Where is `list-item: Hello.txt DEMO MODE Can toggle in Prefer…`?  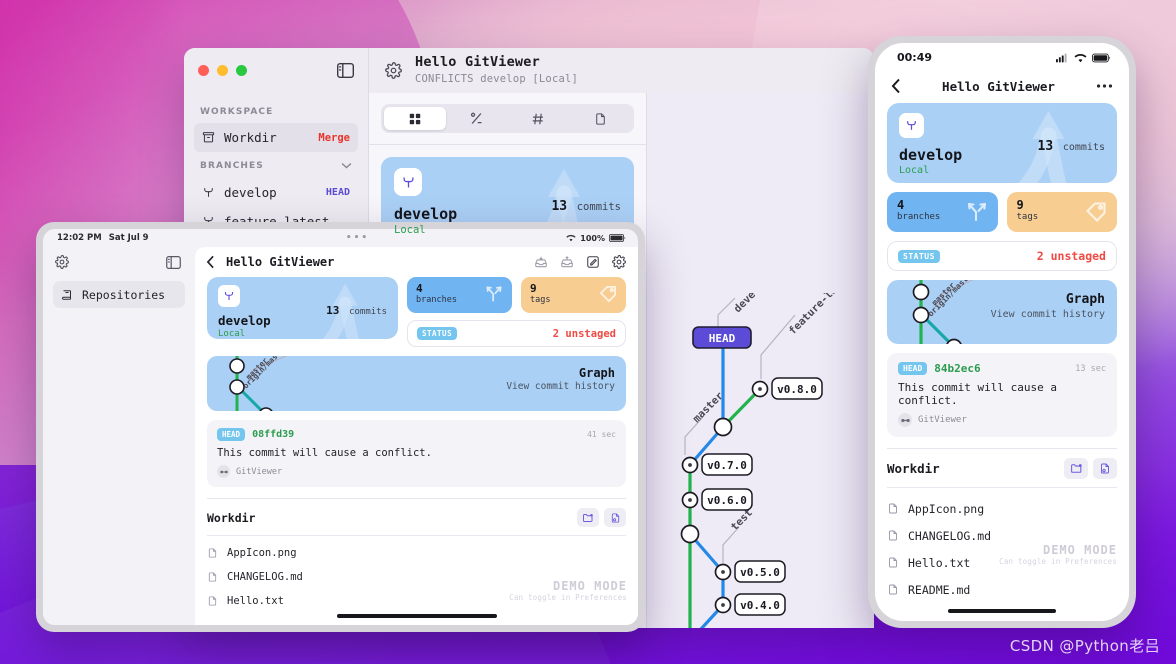 list-item: Hello.txt DEMO MODE Can toggle in Prefer… is located at coordinates (1002, 559).